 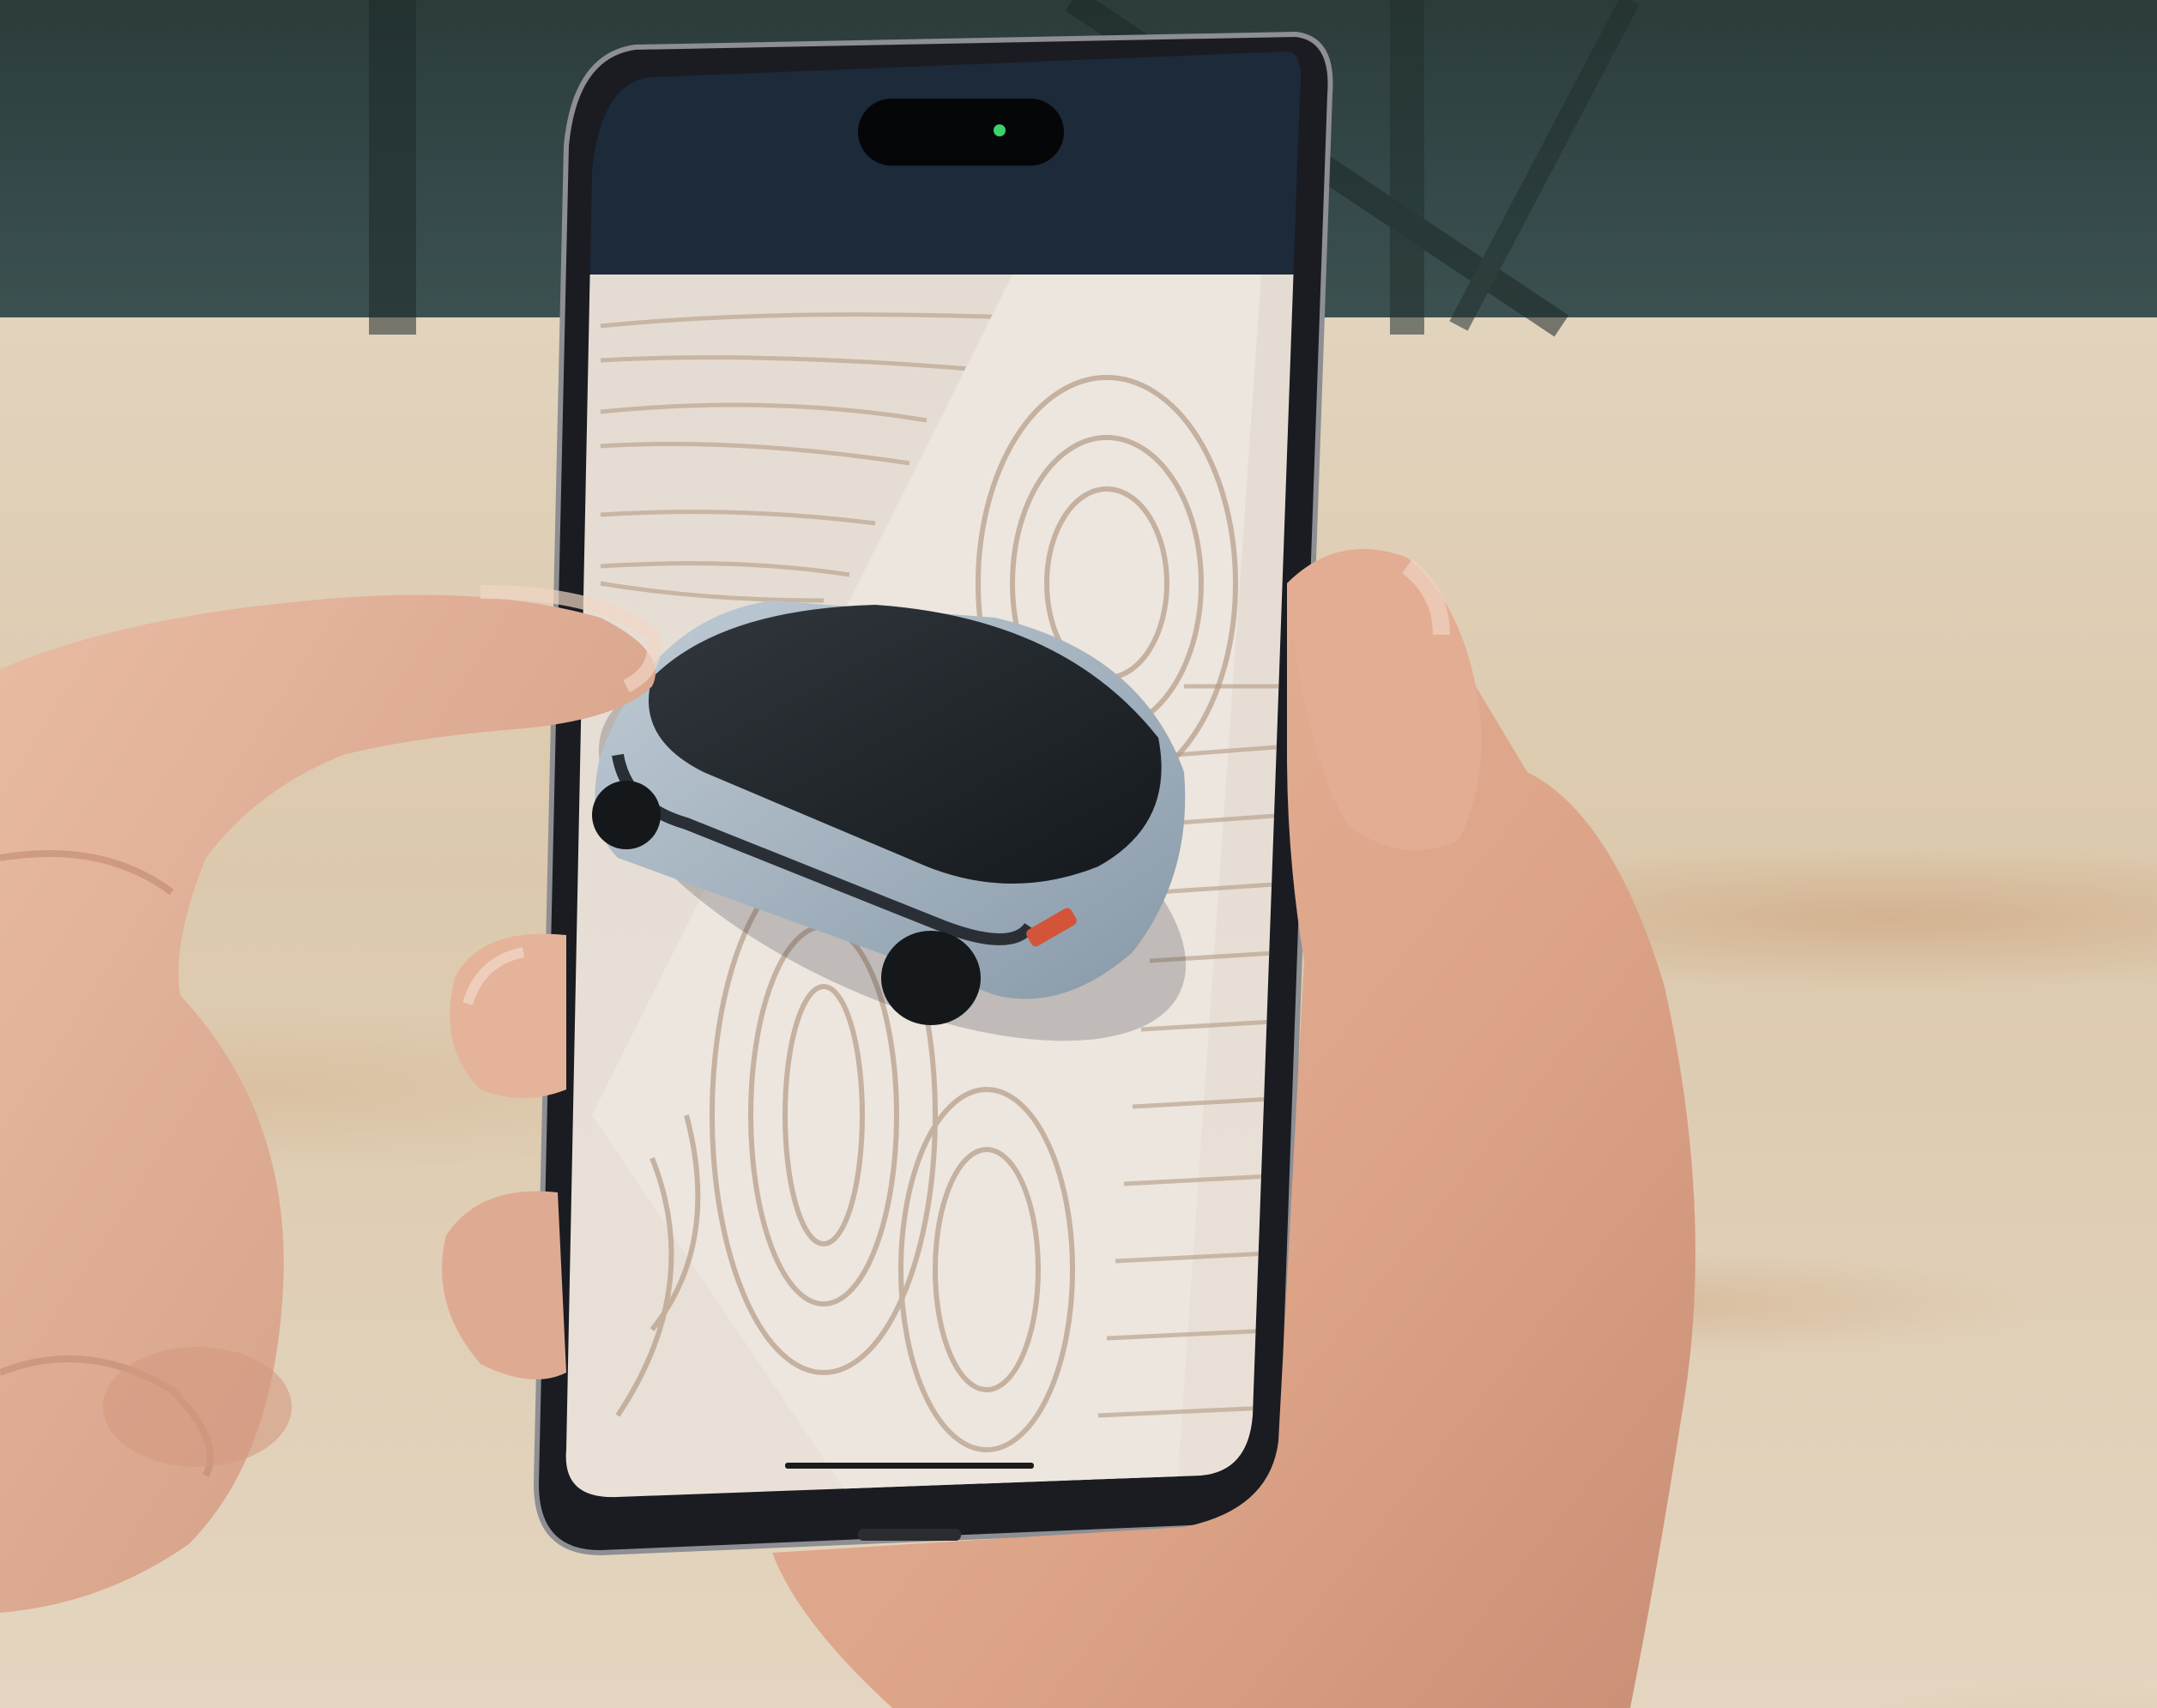 I want to click on home-indicator, so click(x=909, y=1466).